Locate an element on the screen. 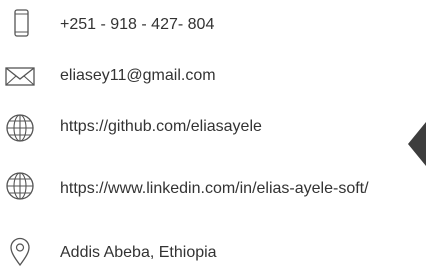 The width and height of the screenshot is (426, 269). phone-icon is located at coordinates (21, 23).